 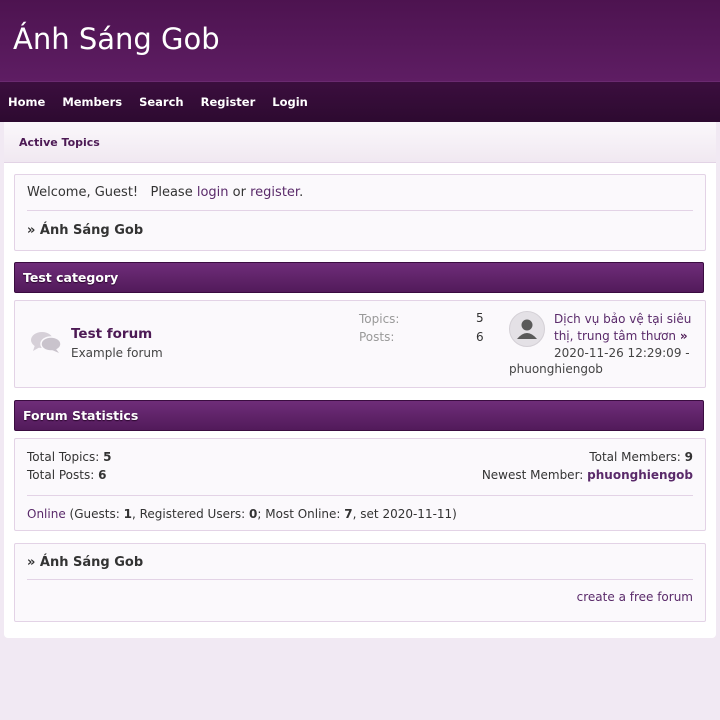 What do you see at coordinates (127, 514) in the screenshot?
I see `guests-value: 1` at bounding box center [127, 514].